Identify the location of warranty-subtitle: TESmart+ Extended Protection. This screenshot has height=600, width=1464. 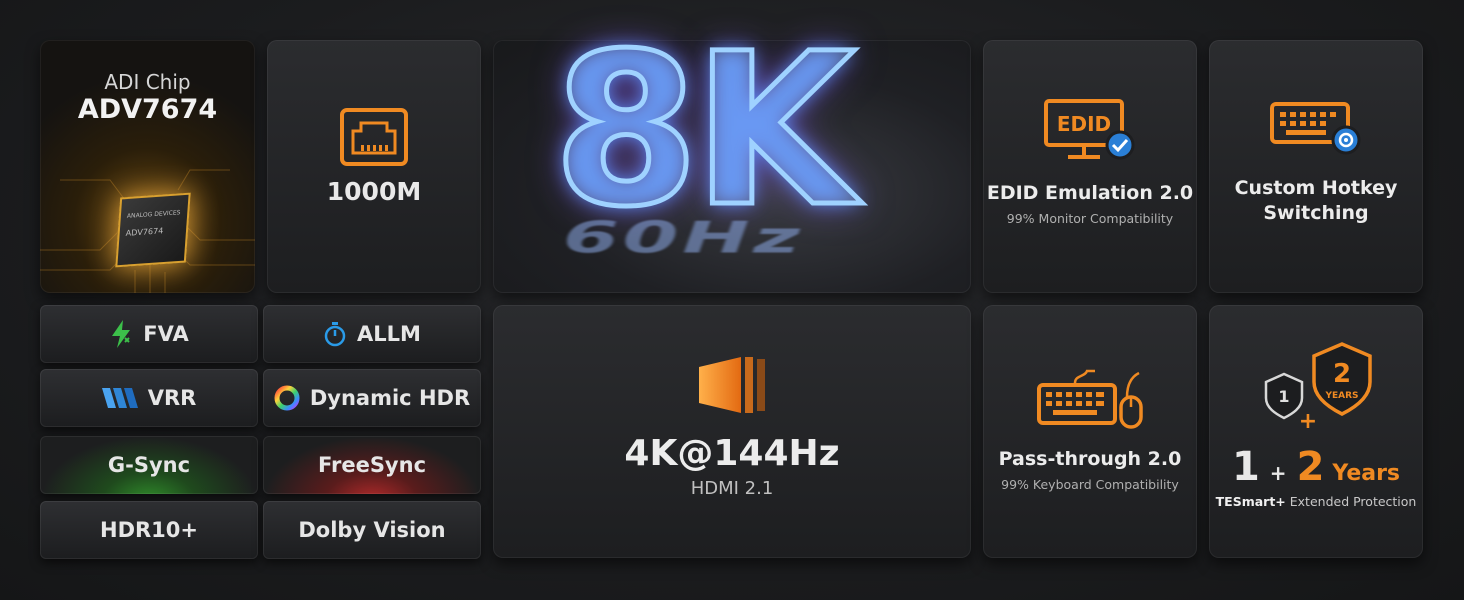
(1316, 501).